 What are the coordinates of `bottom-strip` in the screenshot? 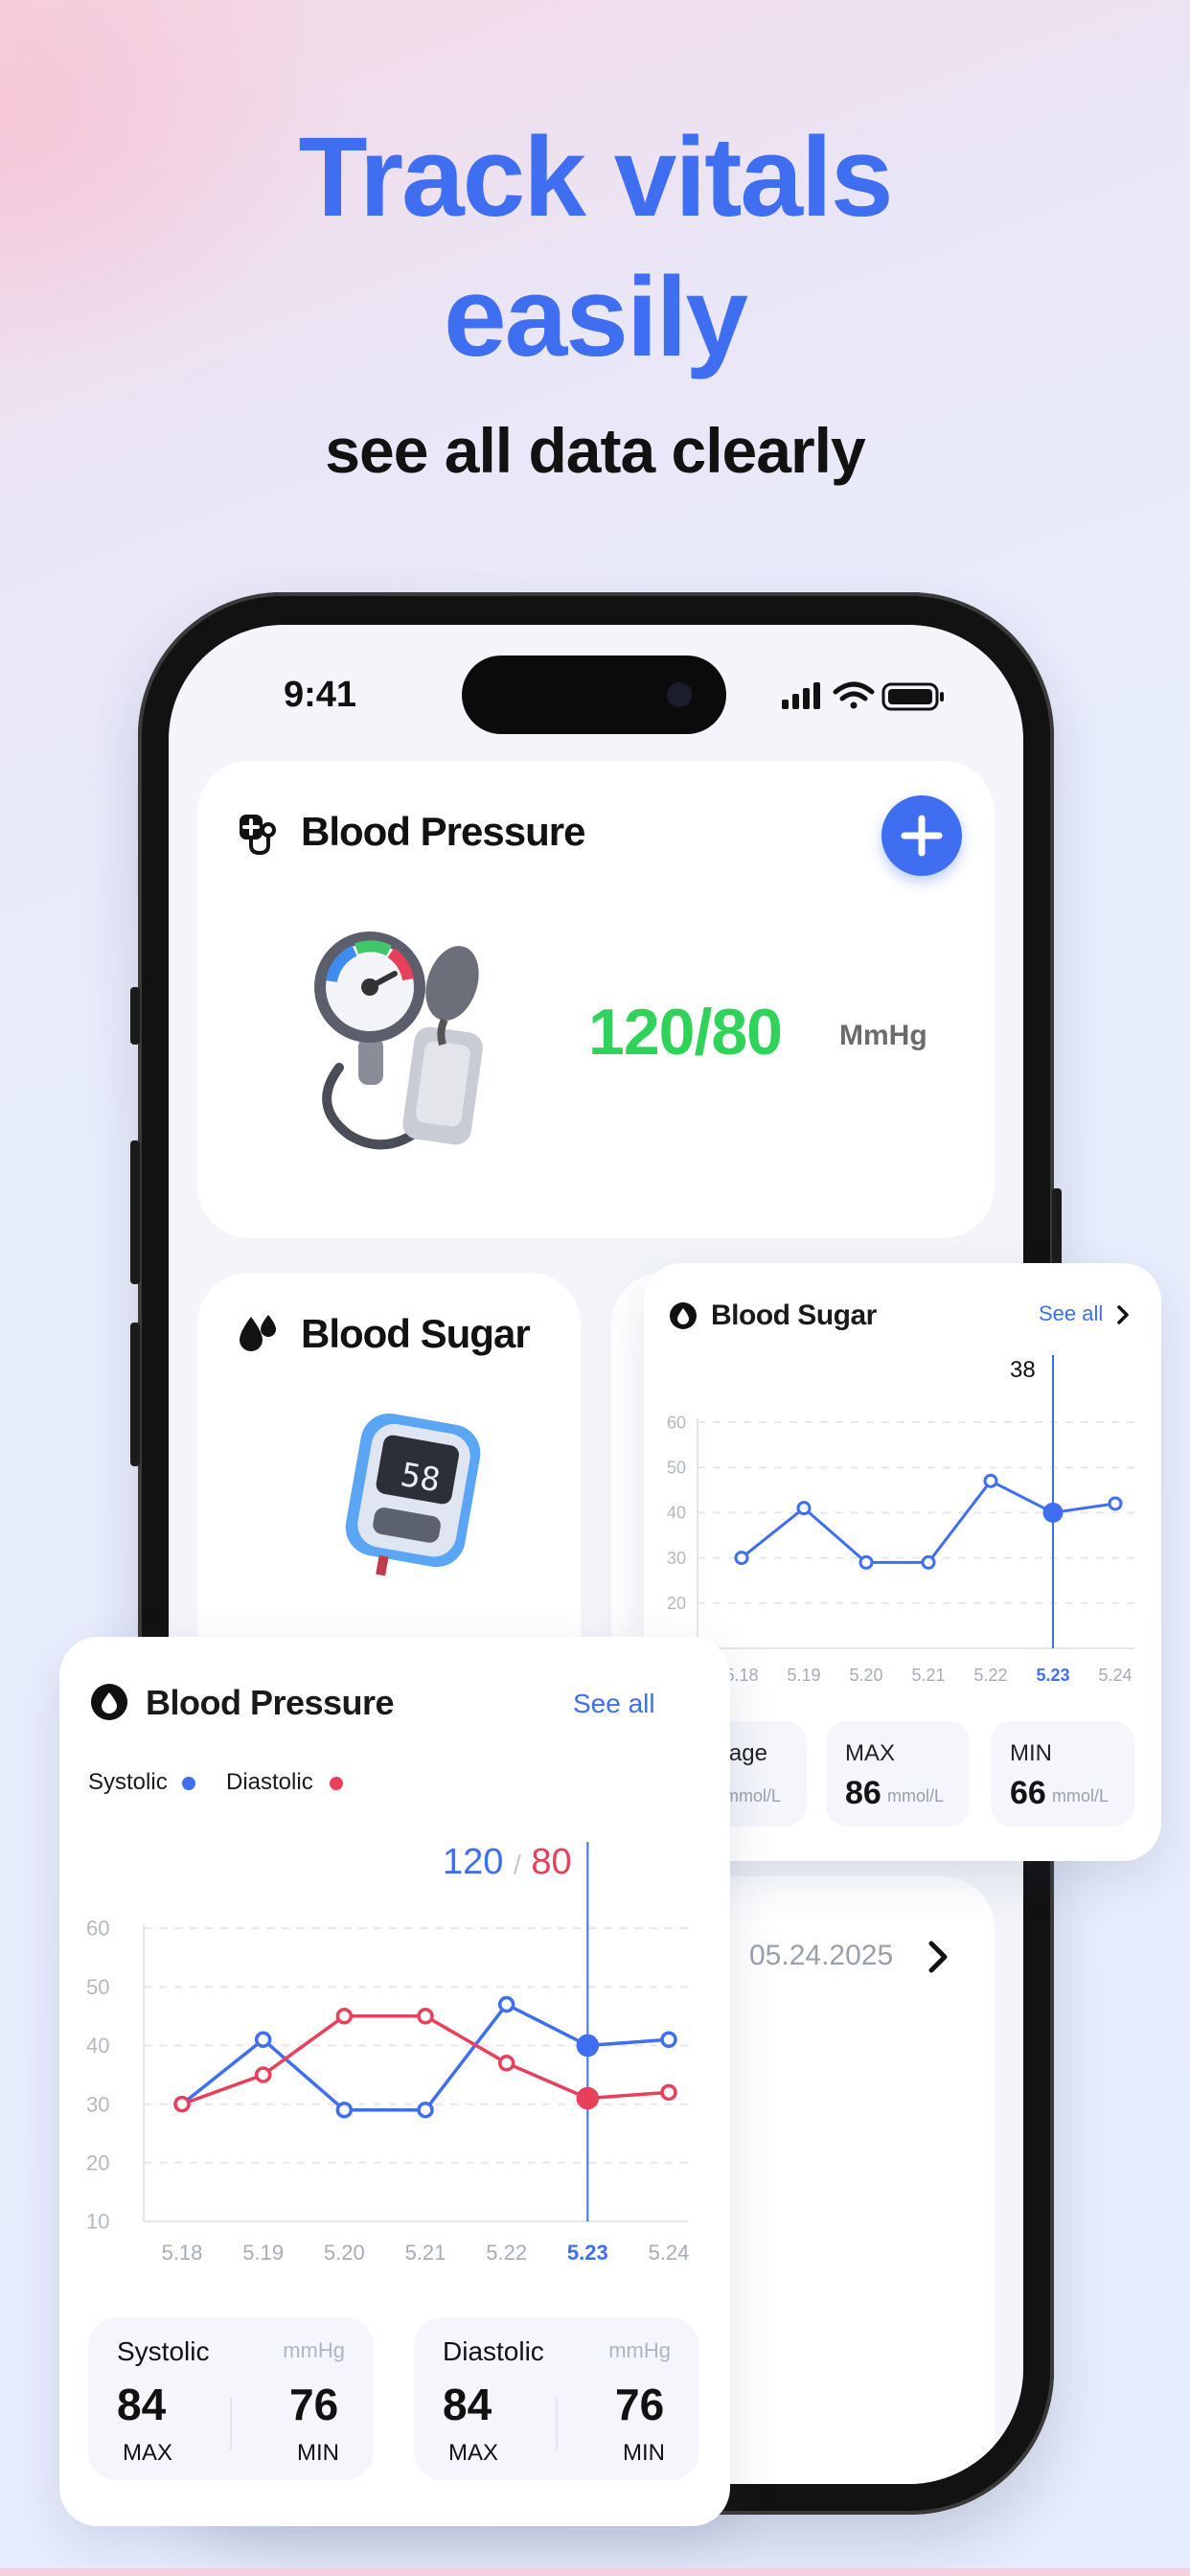 It's located at (595, 2572).